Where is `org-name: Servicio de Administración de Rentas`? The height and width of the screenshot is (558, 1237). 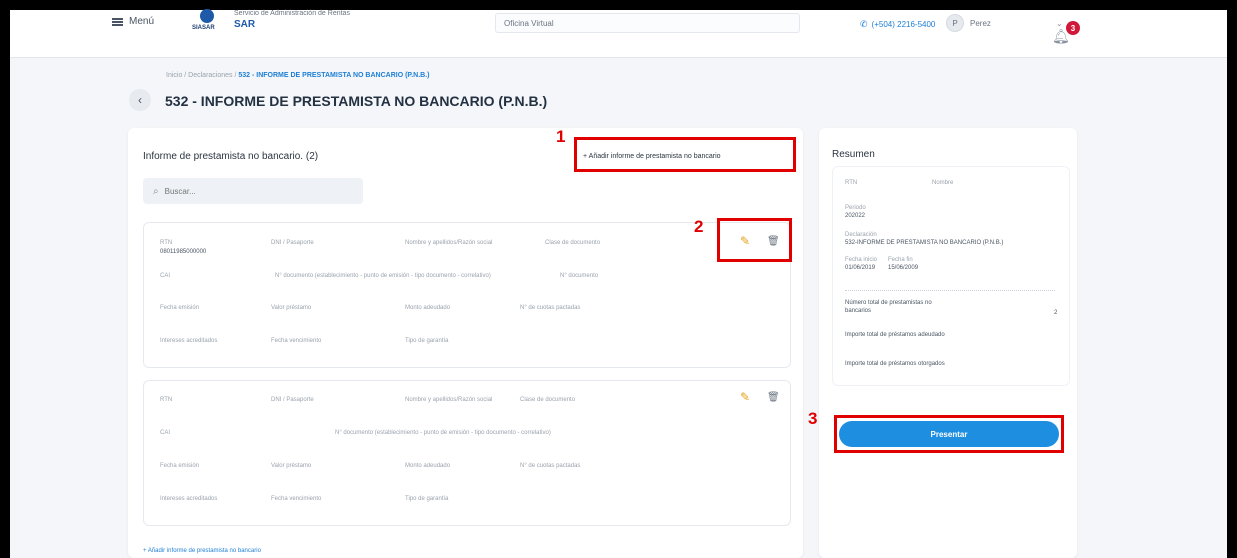 org-name: Servicio de Administración de Rentas is located at coordinates (292, 13).